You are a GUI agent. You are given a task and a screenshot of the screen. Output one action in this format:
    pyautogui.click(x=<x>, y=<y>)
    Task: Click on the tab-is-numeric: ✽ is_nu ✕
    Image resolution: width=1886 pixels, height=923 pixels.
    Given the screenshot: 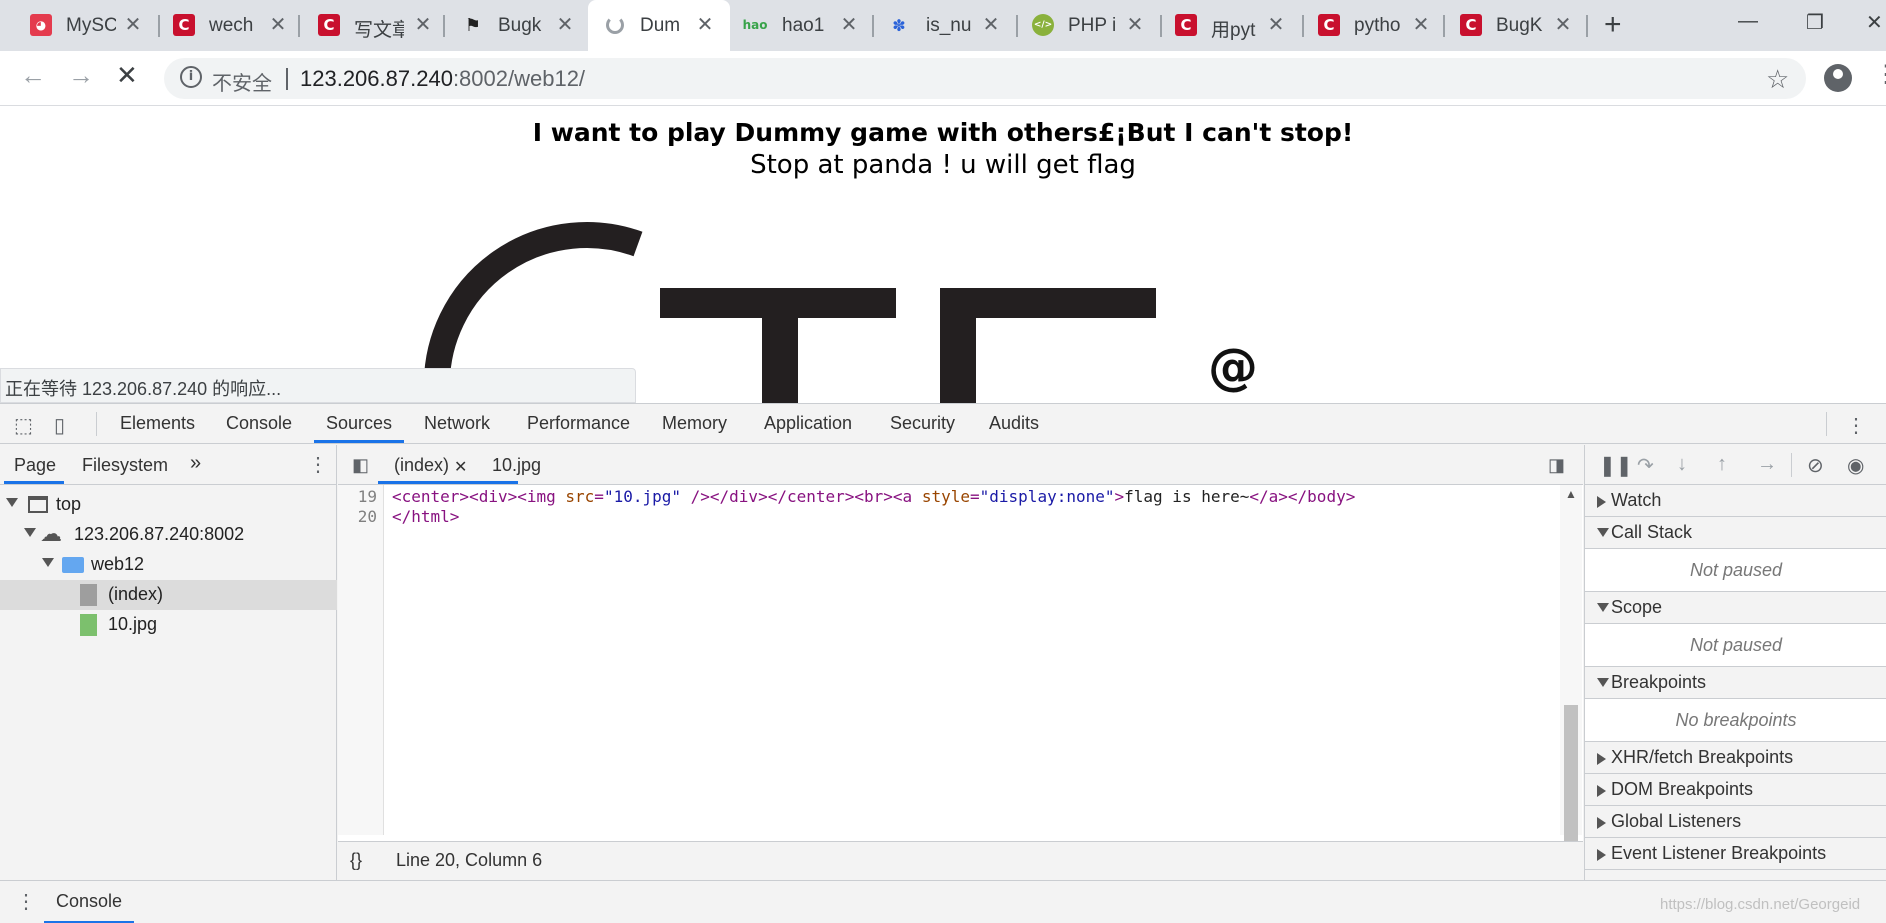 What is the action you would take?
    pyautogui.click(x=942, y=25)
    